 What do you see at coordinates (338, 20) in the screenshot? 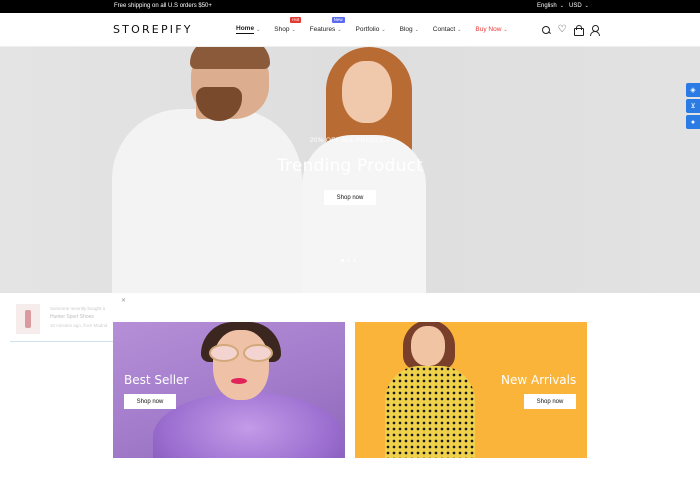
I see `new-badge: New` at bounding box center [338, 20].